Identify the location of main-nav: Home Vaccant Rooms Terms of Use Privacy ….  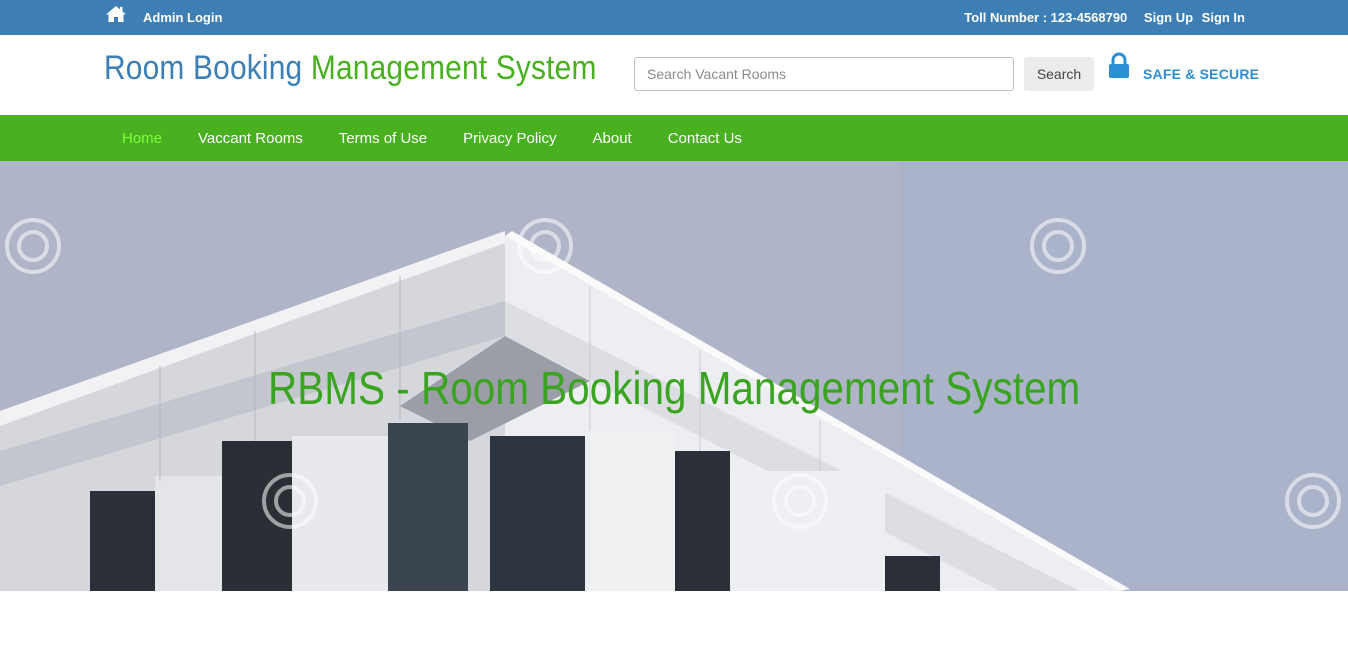
(674, 138).